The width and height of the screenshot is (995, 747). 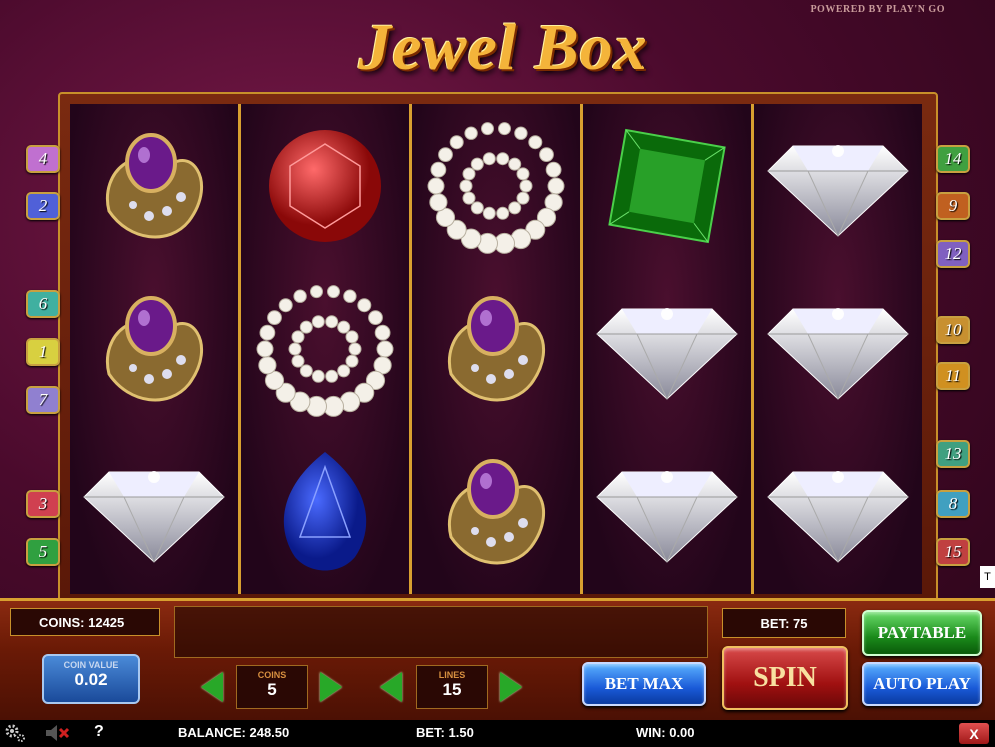 I want to click on sapphire-symbol-icon, so click(x=325, y=512).